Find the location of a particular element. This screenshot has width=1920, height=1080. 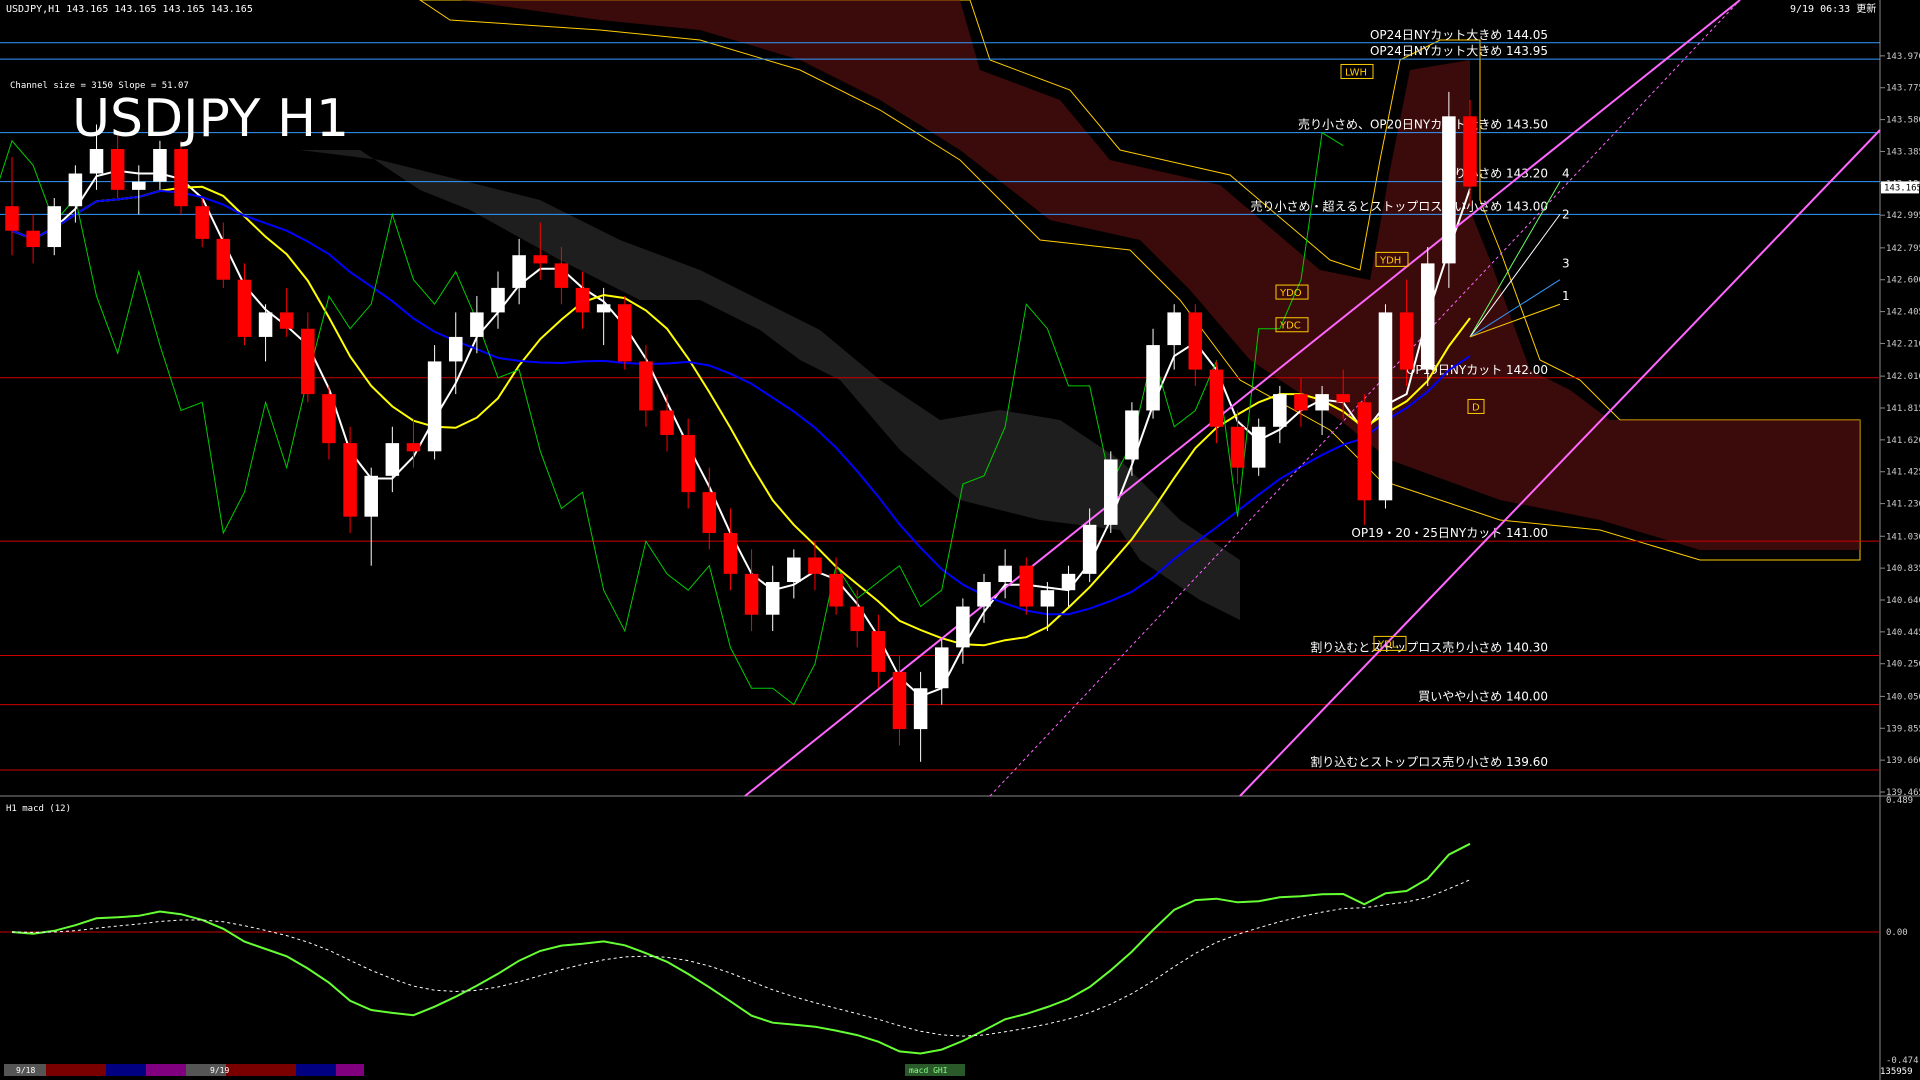

level-label: 売り小さめ 143.20 is located at coordinates (1495, 173).